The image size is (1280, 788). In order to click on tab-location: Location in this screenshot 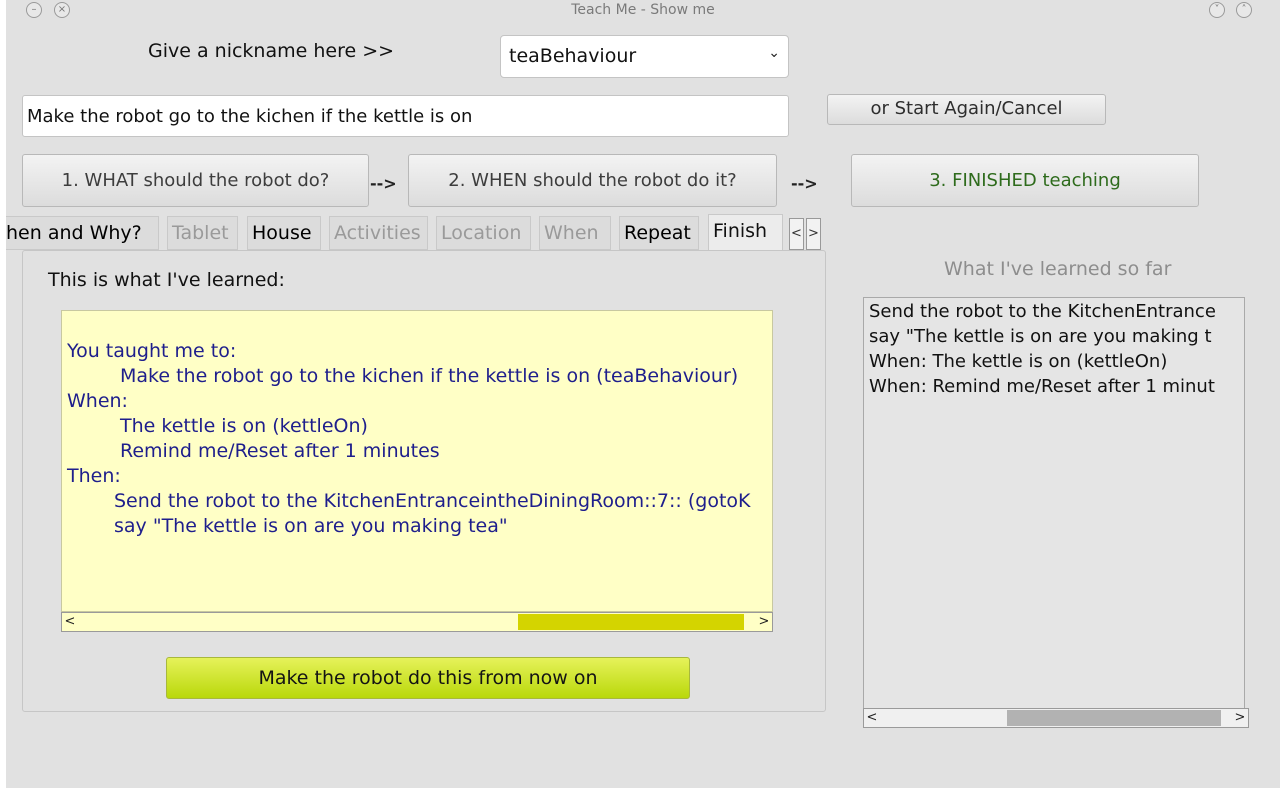, I will do `click(483, 233)`.